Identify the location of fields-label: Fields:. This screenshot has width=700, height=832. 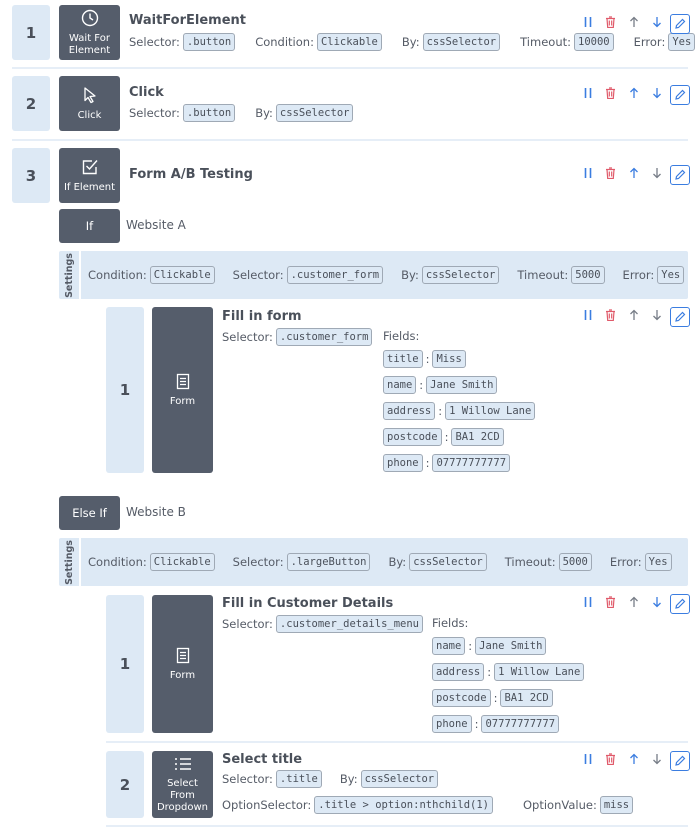
(401, 336).